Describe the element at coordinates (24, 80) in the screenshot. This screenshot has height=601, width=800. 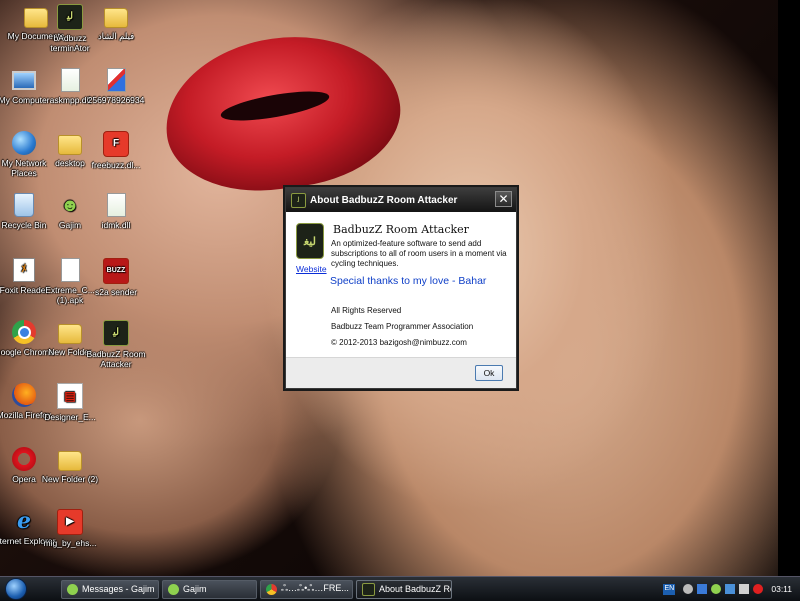
I see `computer-icon` at that location.